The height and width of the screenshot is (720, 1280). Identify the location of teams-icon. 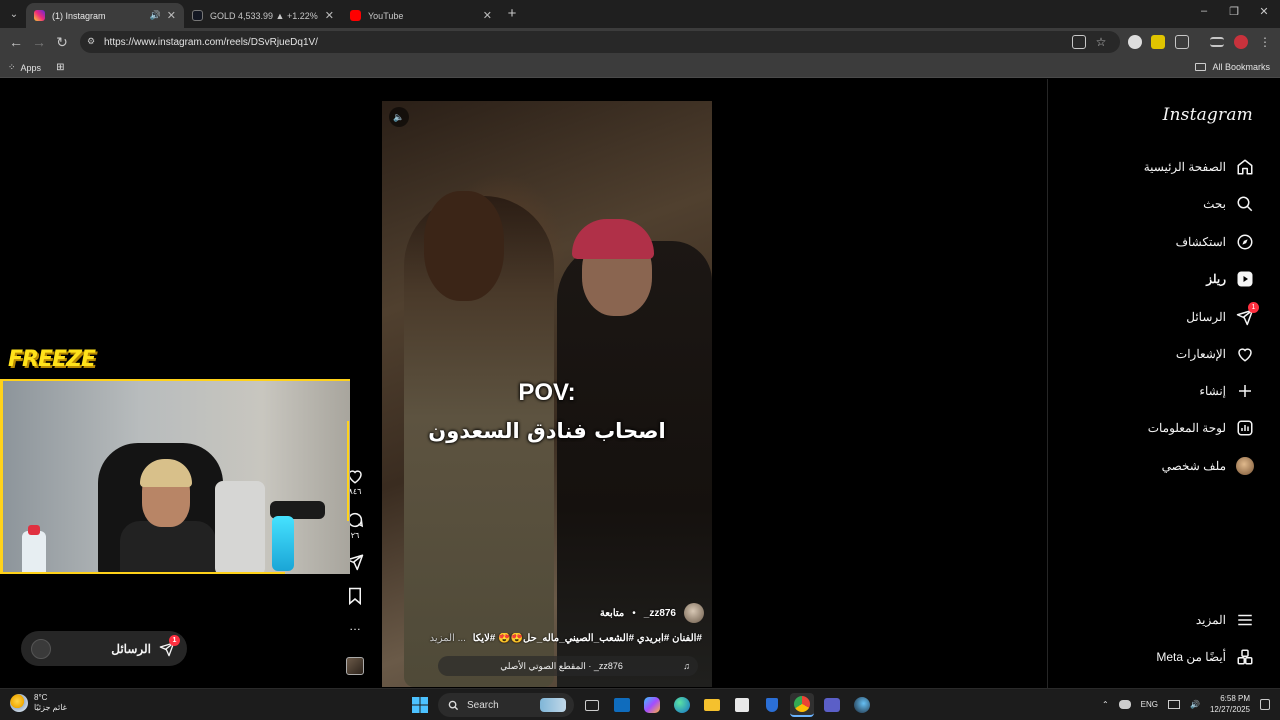
(832, 705).